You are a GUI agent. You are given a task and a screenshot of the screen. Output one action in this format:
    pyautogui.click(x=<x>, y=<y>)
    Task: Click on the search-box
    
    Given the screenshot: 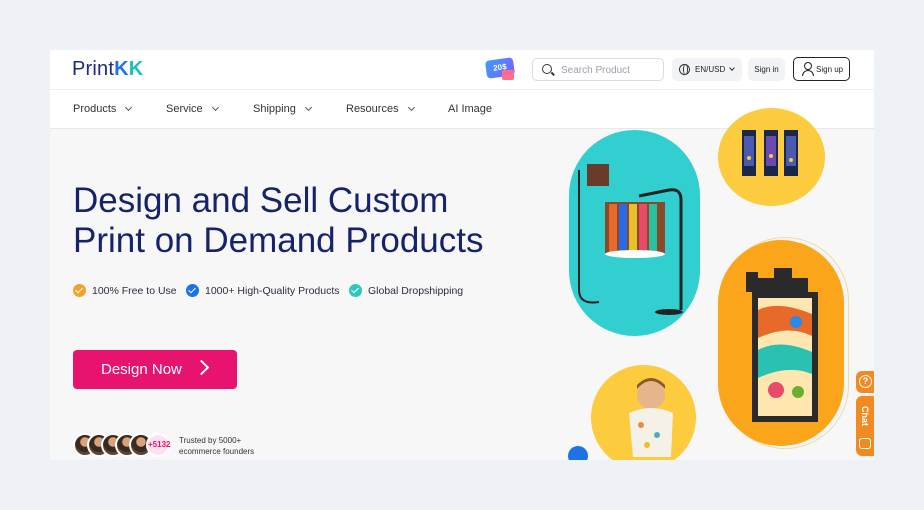 What is the action you would take?
    pyautogui.click(x=598, y=69)
    